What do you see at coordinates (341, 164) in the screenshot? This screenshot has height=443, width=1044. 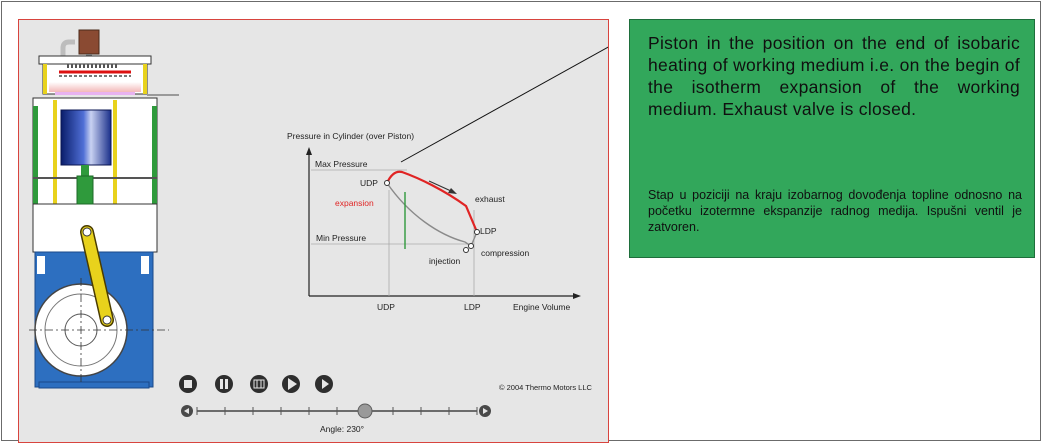 I see `max-pressure-label: Max Pressure` at bounding box center [341, 164].